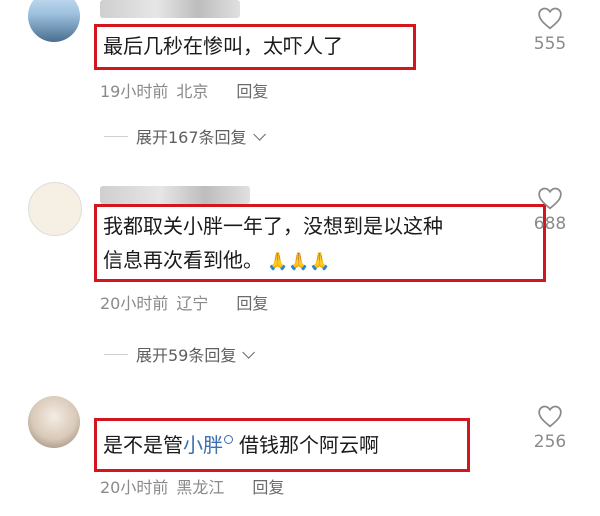 This screenshot has width=600, height=516. I want to click on comment-location: 辽宁, so click(192, 303).